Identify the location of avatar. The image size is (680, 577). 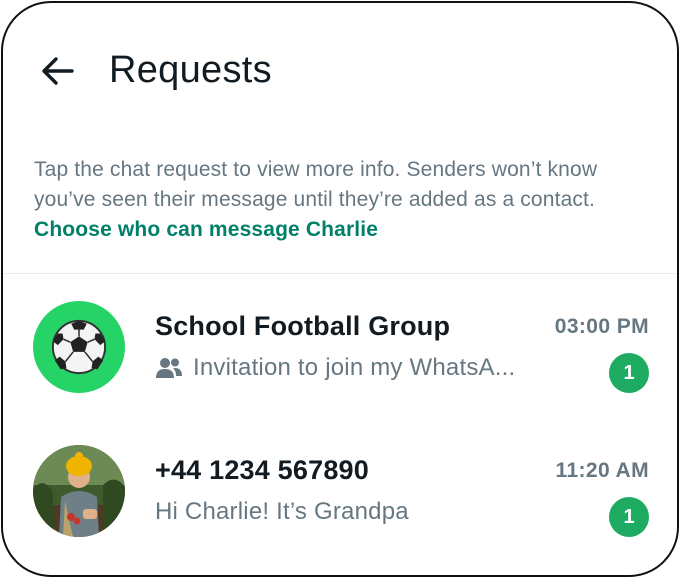
(79, 491).